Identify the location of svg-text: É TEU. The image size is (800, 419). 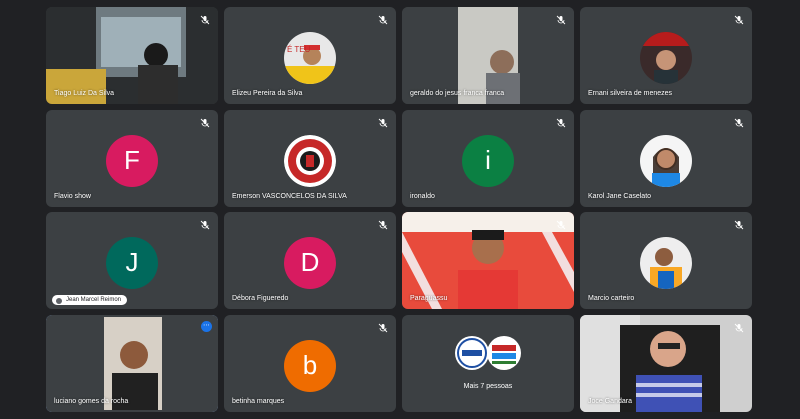
(299, 49).